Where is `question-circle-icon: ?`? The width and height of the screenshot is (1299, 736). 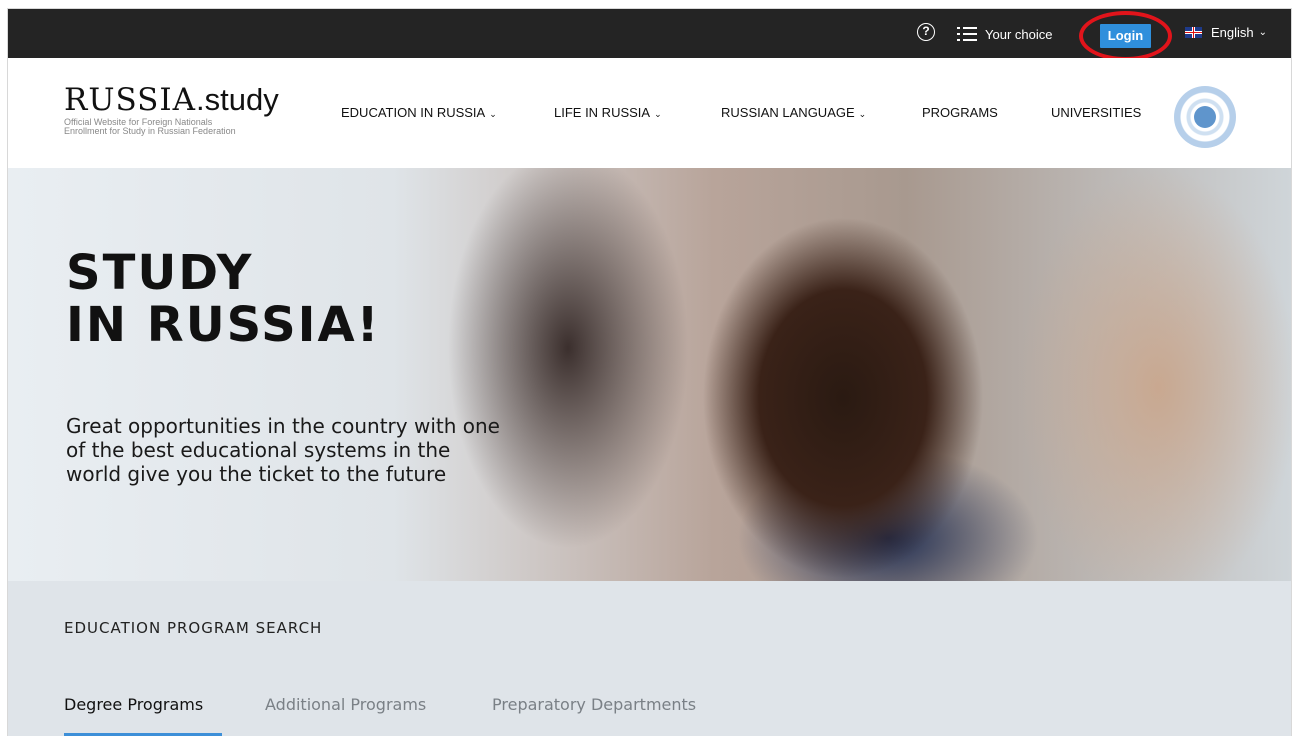
question-circle-icon: ? is located at coordinates (926, 32).